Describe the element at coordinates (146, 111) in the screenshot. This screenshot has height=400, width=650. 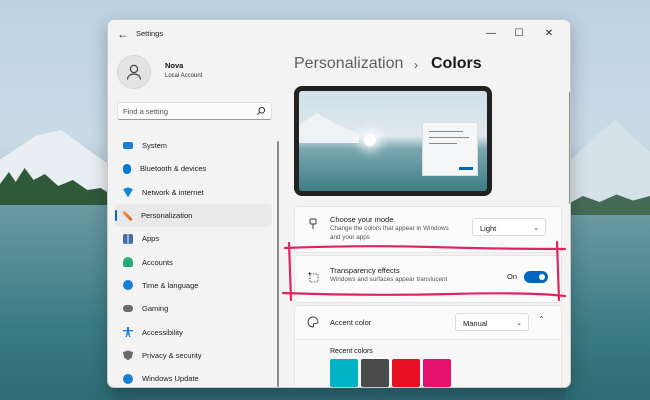
I see `search-placeholder: Find a setting` at that location.